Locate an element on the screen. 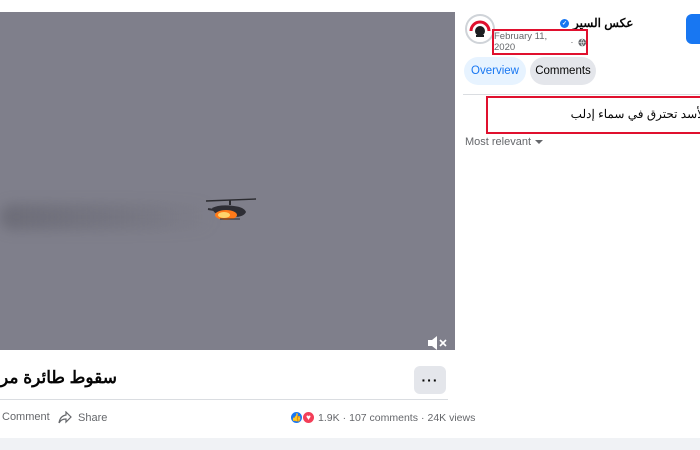 Image resolution: width=700 pixels, height=450 pixels. view-count: 24K views is located at coordinates (451, 417).